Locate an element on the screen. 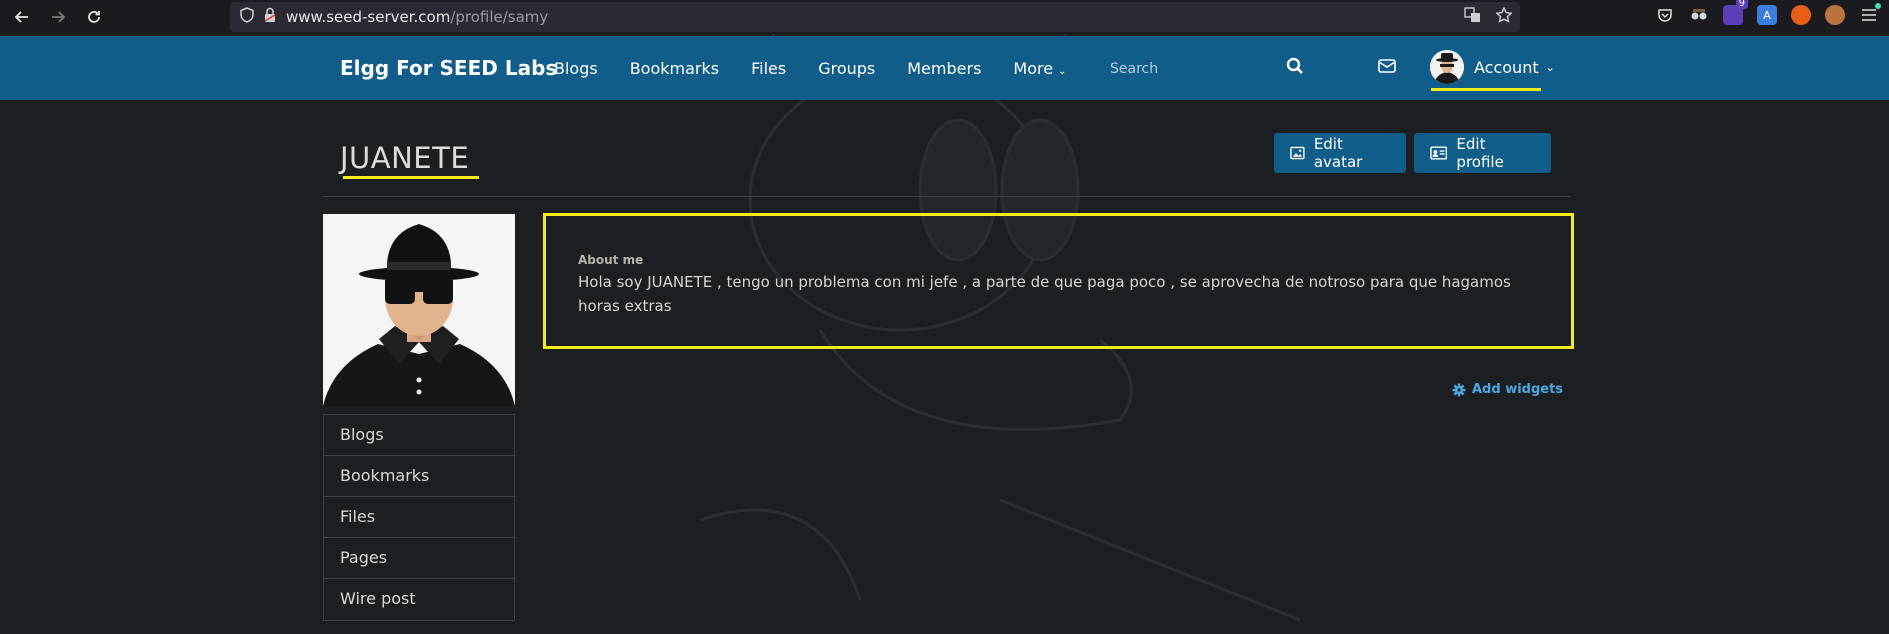  pocket-icon is located at coordinates (1665, 15).